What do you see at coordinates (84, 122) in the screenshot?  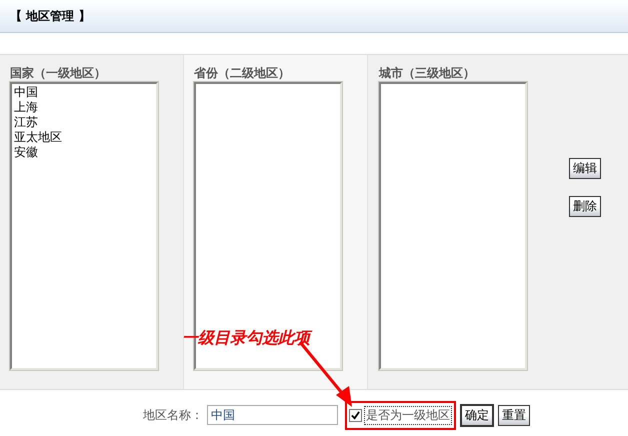 I see `list-item: 江苏` at bounding box center [84, 122].